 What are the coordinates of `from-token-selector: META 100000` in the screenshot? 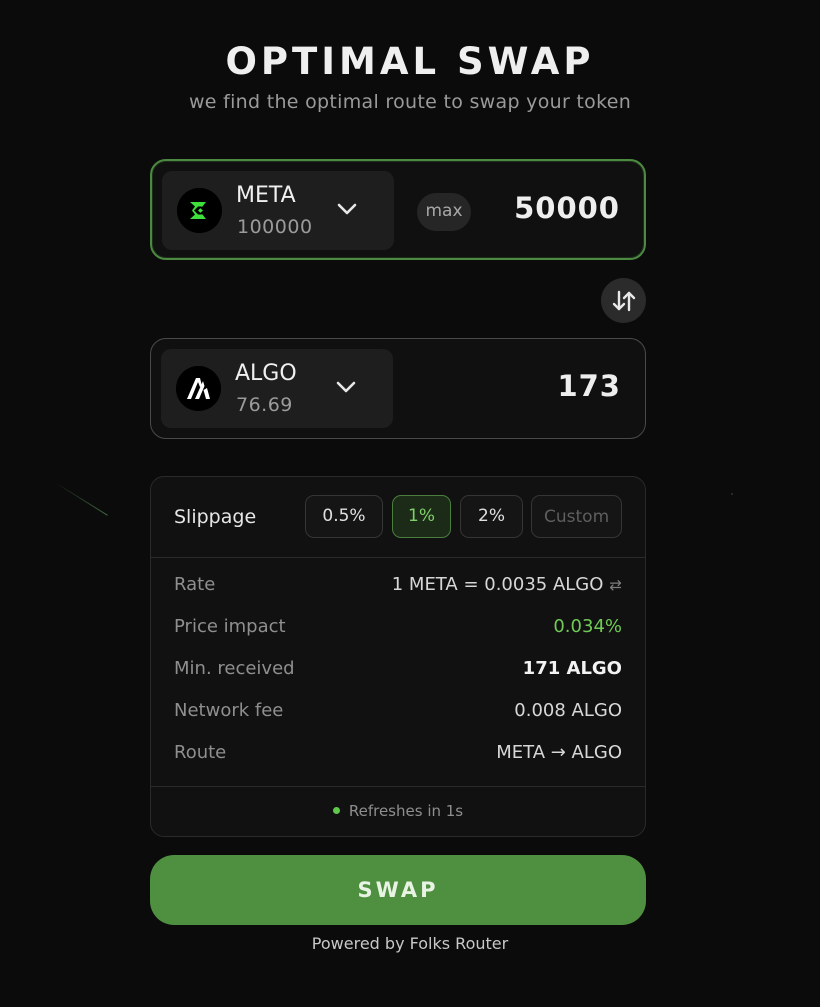 It's located at (278, 210).